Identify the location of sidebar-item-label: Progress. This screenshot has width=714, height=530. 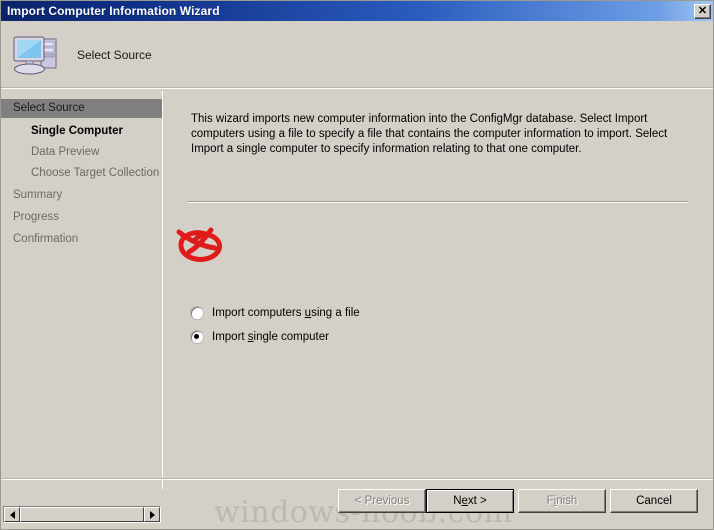
(36, 217).